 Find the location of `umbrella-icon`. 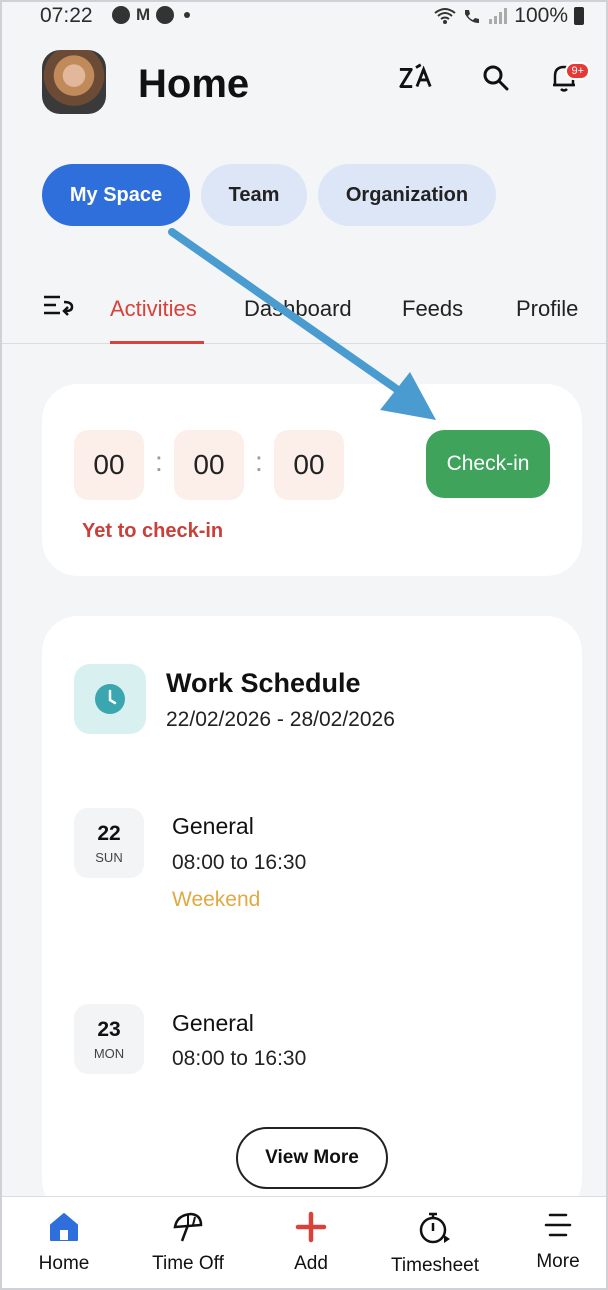

umbrella-icon is located at coordinates (188, 1227).